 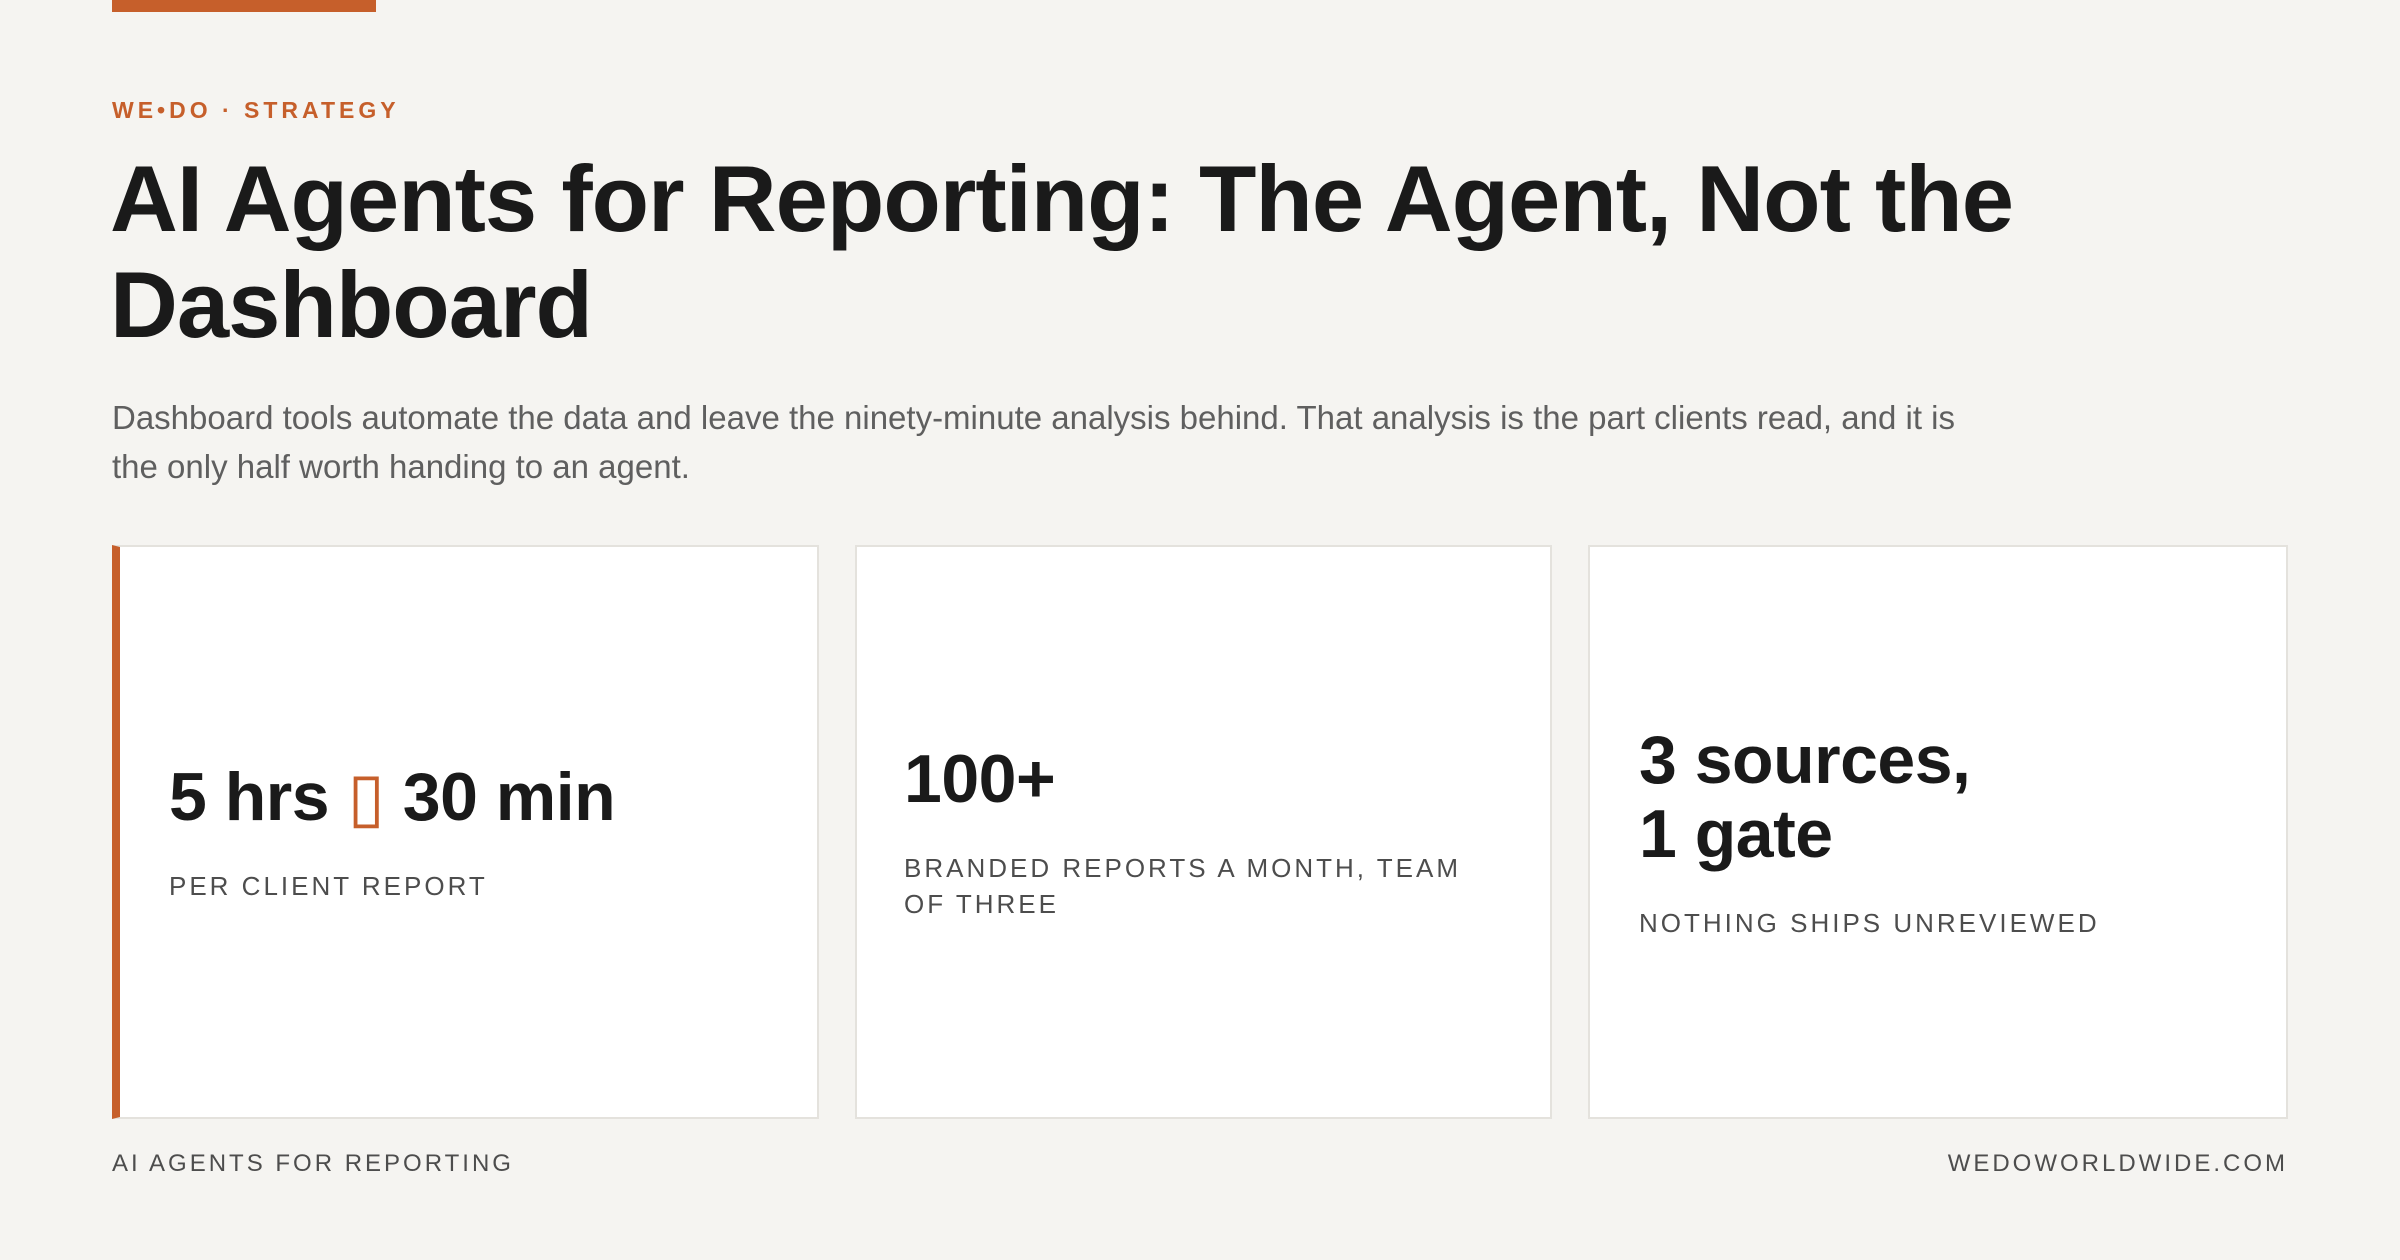 I want to click on stat-value-after: 30 min, so click(x=509, y=797).